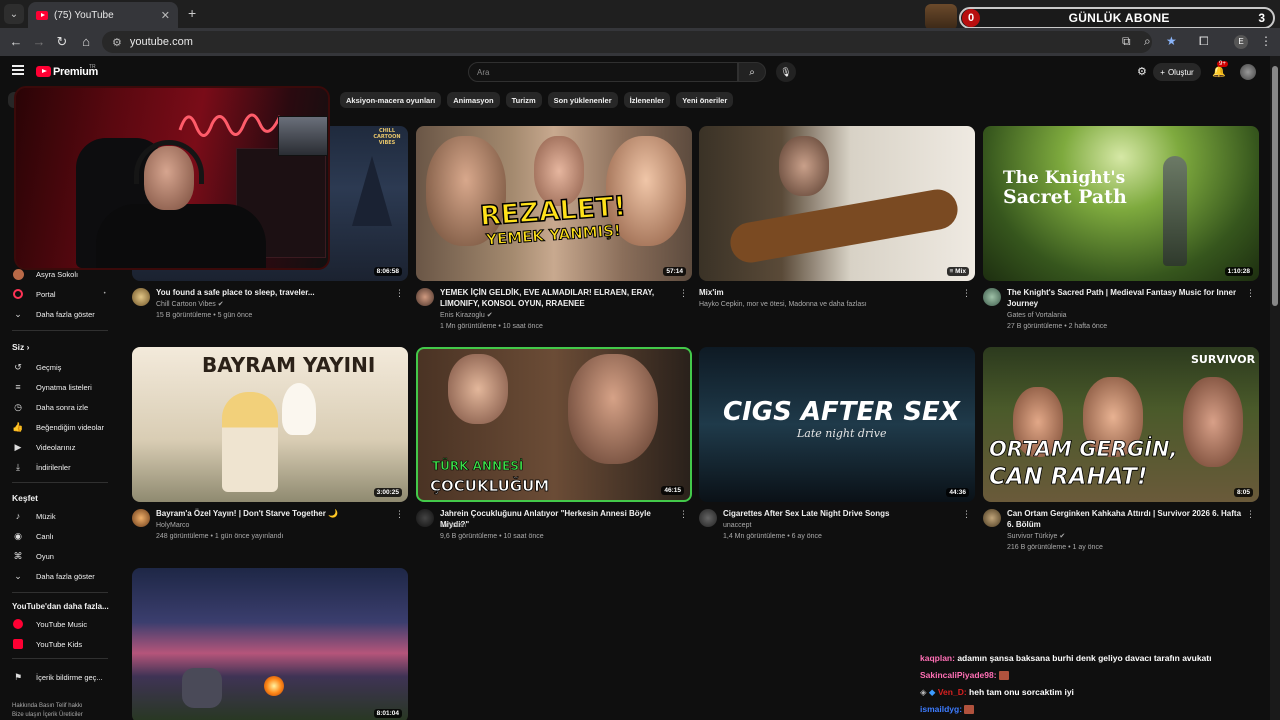  Describe the element at coordinates (39, 42) in the screenshot. I see `forward-arrow-icon: →` at that location.